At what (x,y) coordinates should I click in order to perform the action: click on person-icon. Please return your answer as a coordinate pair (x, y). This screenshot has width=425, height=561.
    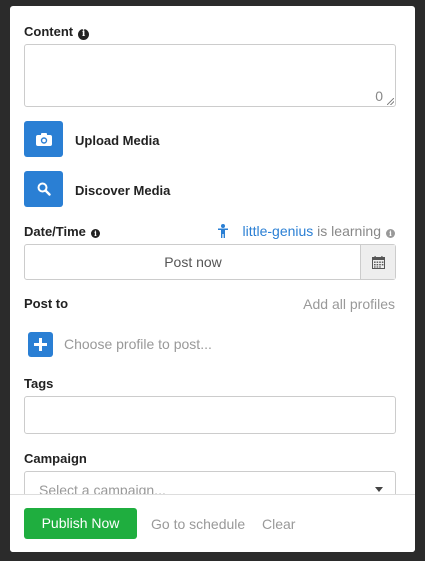
    Looking at the image, I should click on (223, 231).